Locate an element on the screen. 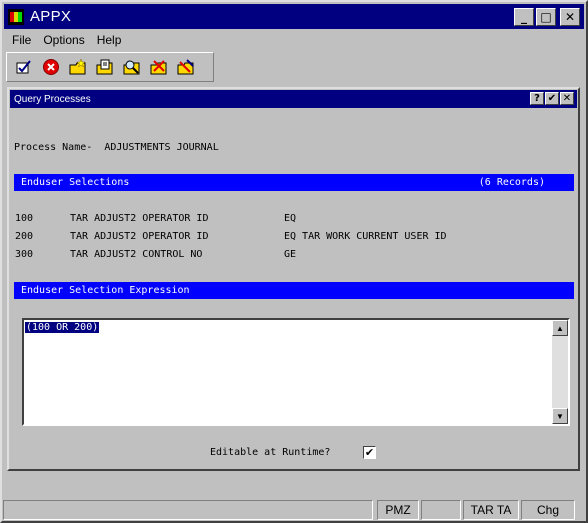 This screenshot has height=523, width=588. folder-search-icon is located at coordinates (132, 67).